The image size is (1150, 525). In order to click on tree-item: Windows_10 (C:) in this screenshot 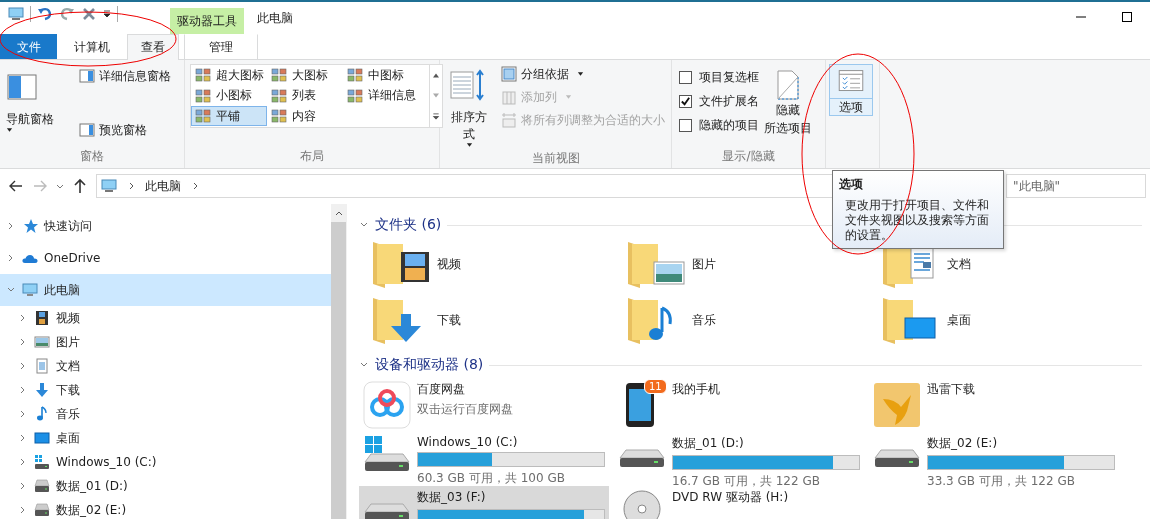, I will do `click(165, 462)`.